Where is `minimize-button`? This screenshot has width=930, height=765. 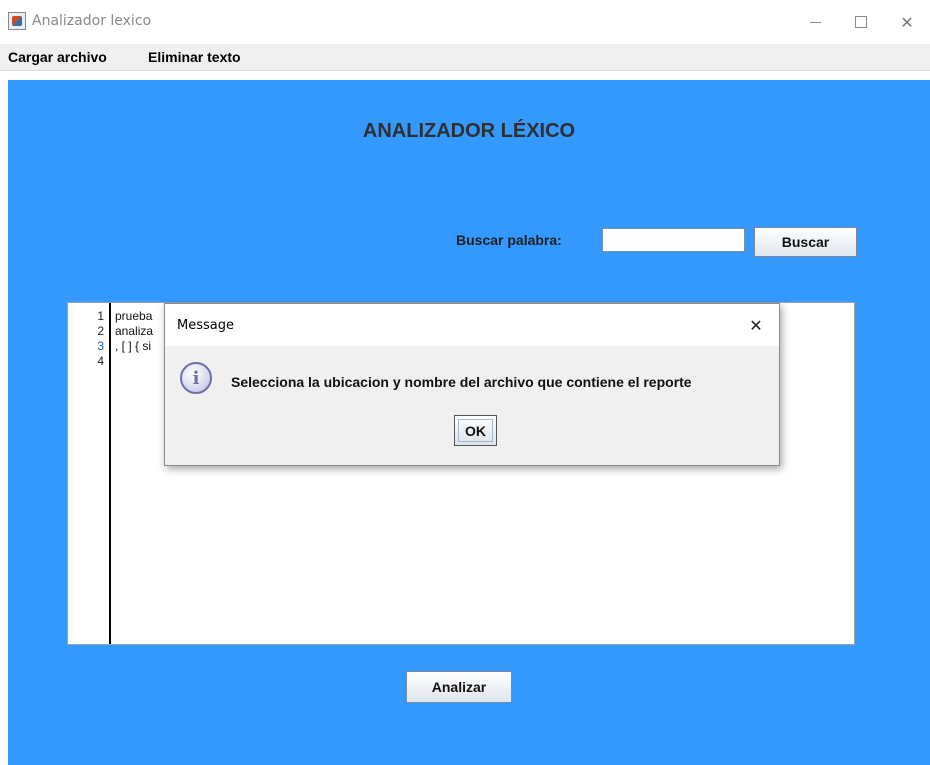 minimize-button is located at coordinates (815, 22).